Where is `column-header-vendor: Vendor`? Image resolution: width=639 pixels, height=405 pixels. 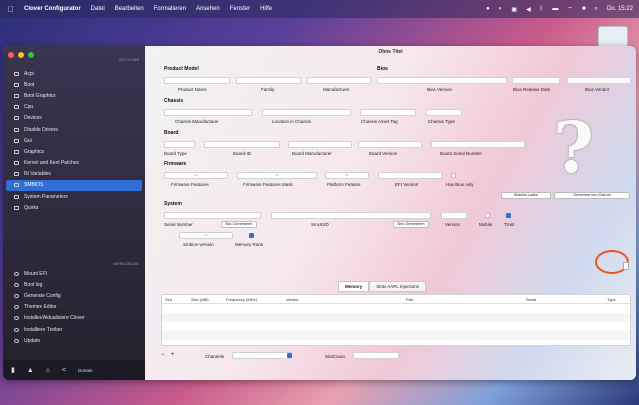
column-header-vendor: Vendor is located at coordinates (292, 299).